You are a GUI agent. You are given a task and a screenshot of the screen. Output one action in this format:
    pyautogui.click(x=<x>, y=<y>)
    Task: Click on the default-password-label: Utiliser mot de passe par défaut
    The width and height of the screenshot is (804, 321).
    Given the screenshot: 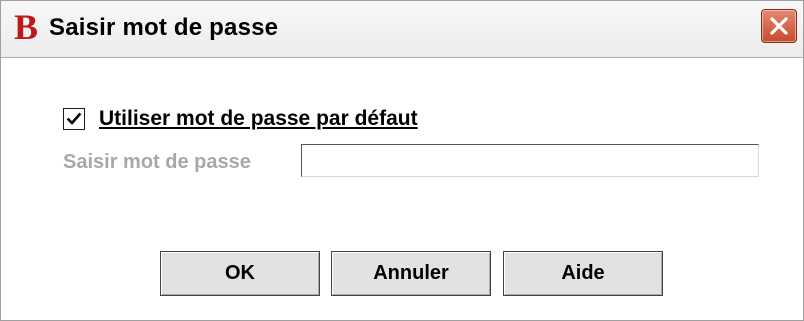 What is the action you would take?
    pyautogui.click(x=258, y=119)
    